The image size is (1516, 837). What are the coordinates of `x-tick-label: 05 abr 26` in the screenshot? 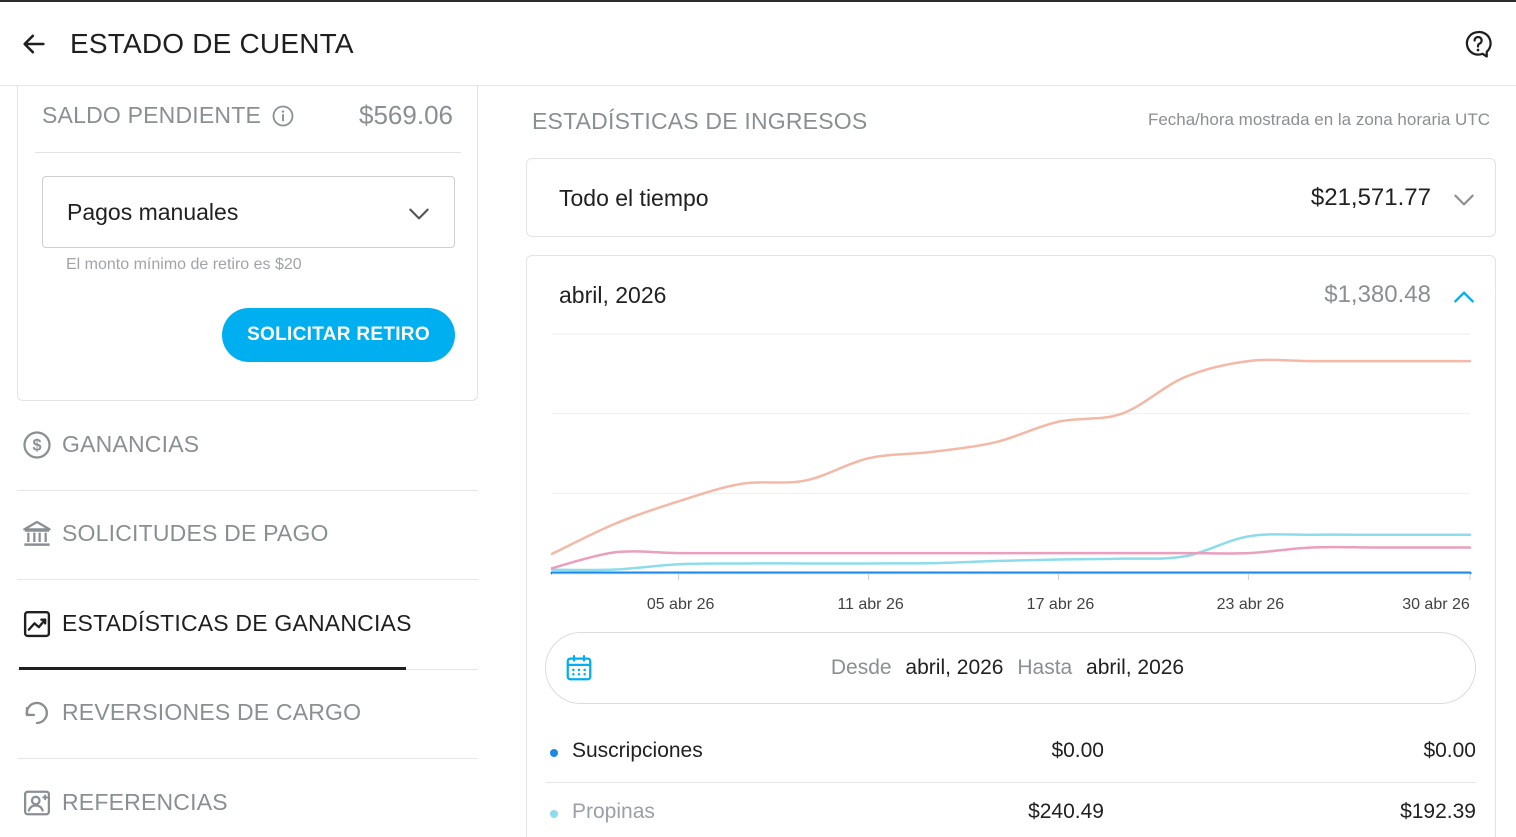 It's located at (681, 604).